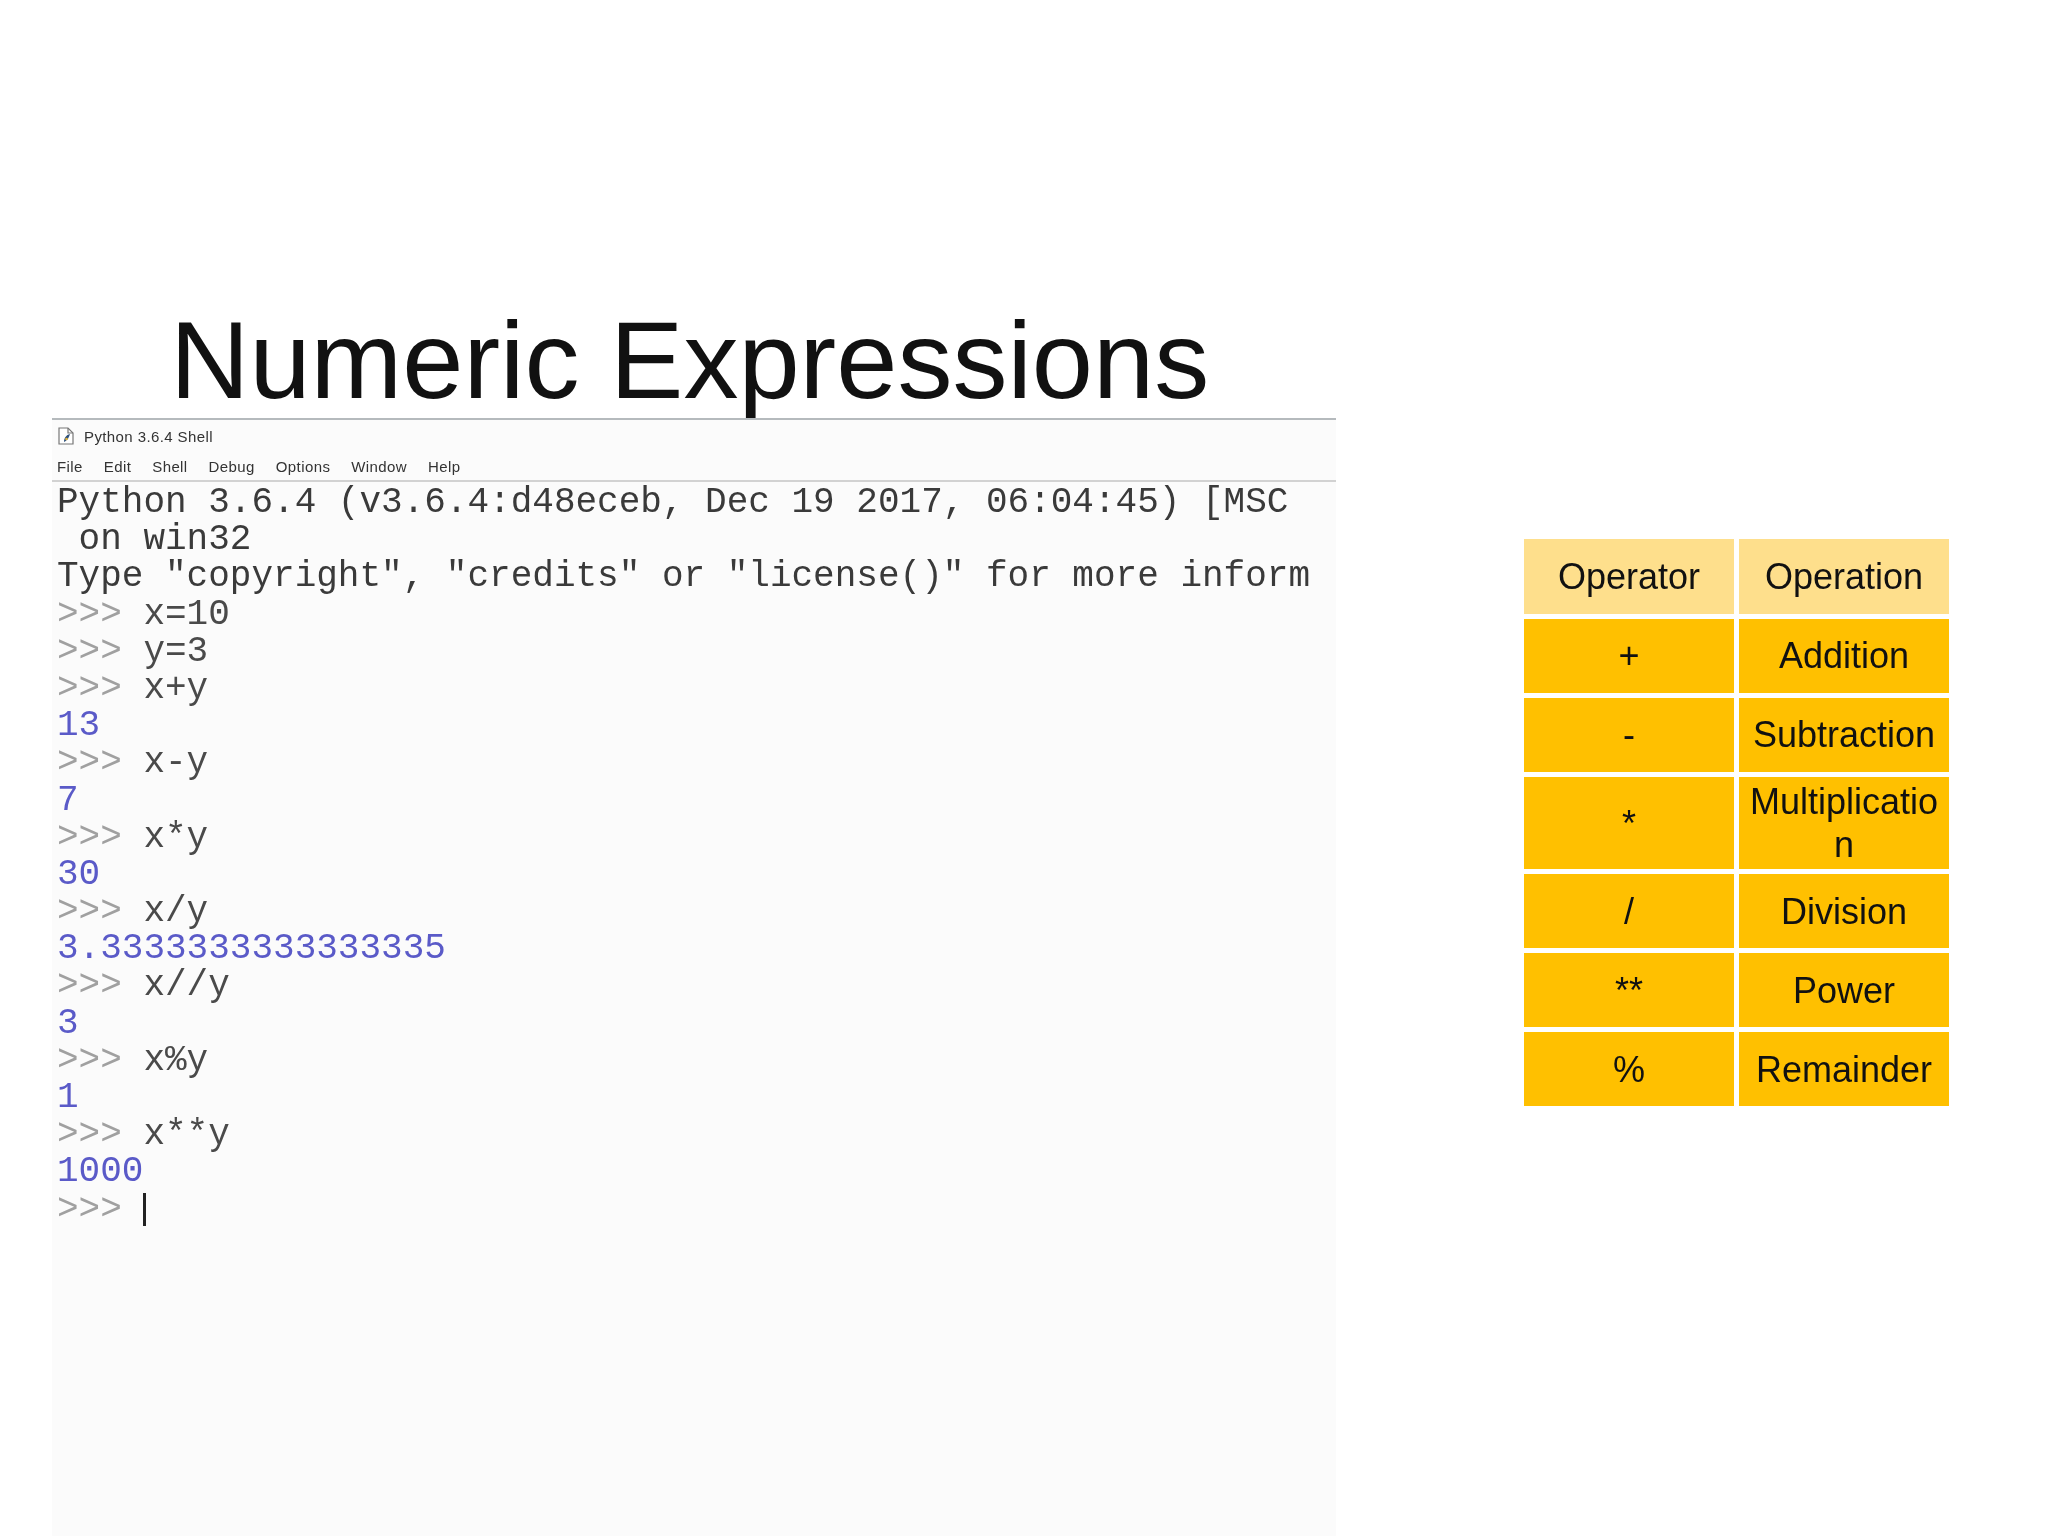 This screenshot has height=1536, width=2048. I want to click on table-header: Operator, so click(1629, 576).